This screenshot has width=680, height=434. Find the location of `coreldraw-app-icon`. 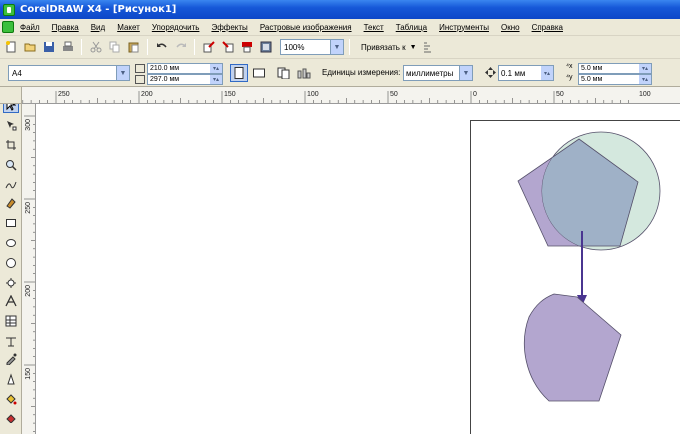

coreldraw-app-icon is located at coordinates (9, 9).